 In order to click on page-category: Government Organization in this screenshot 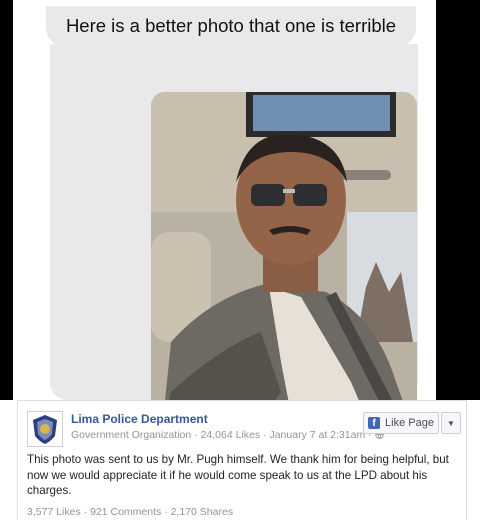, I will do `click(131, 435)`.